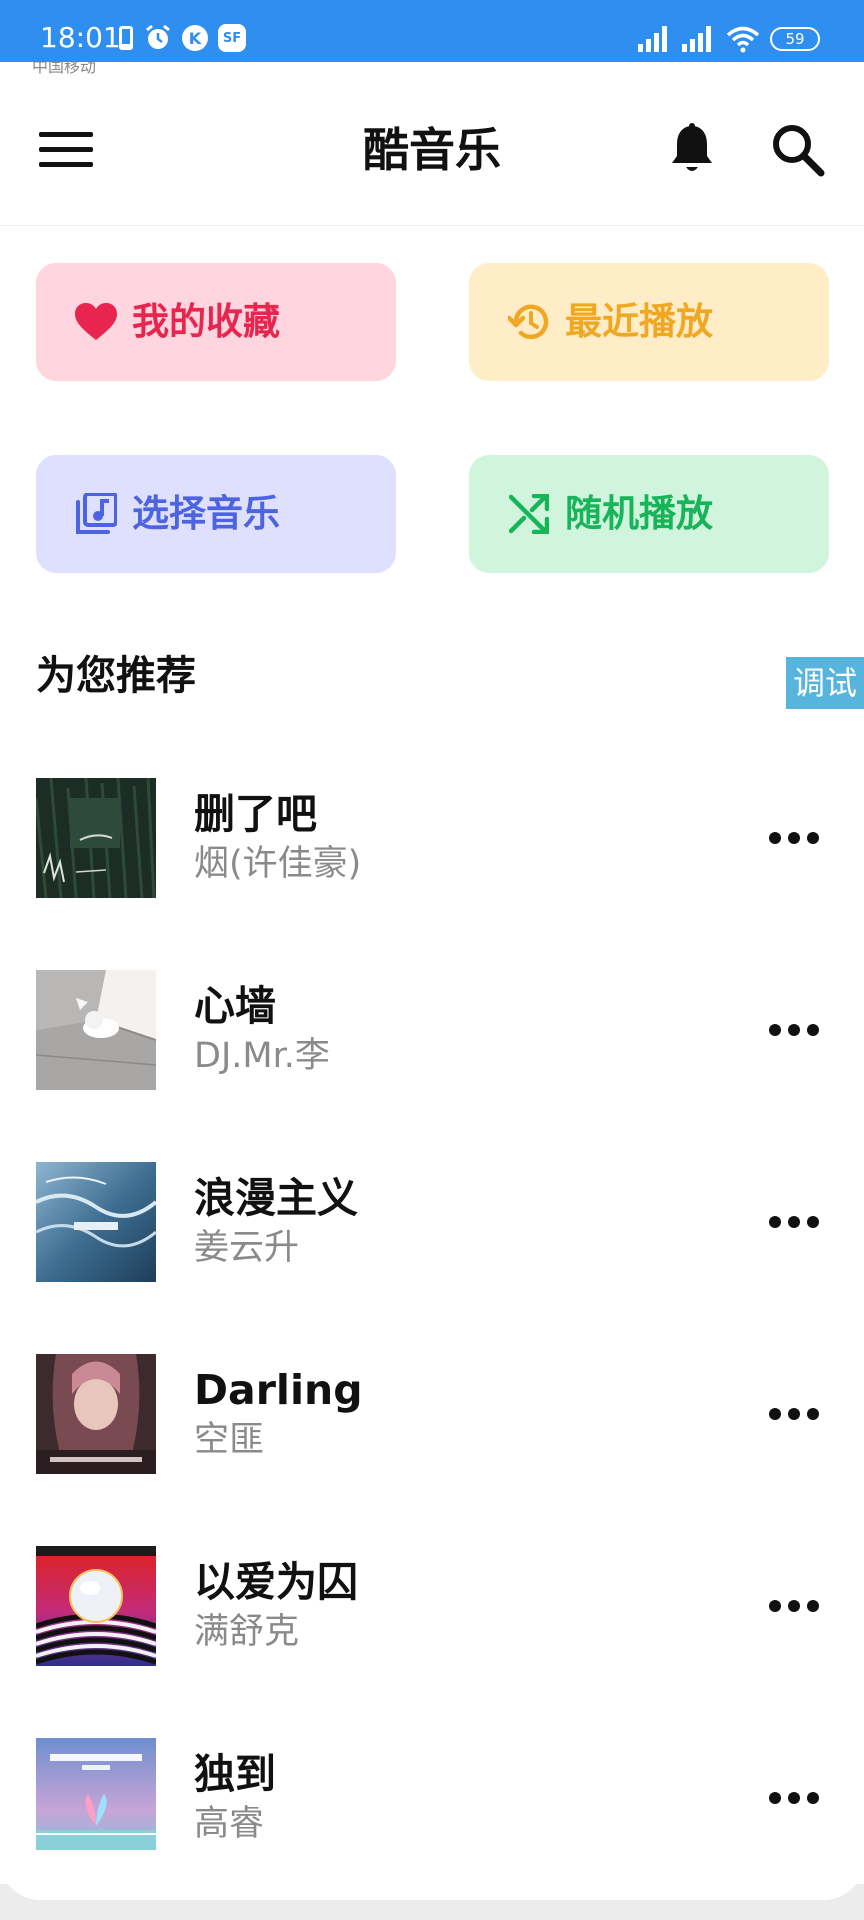 The image size is (864, 1920). Describe the element at coordinates (116, 676) in the screenshot. I see `recommend-section-title: 为您推荐` at that location.